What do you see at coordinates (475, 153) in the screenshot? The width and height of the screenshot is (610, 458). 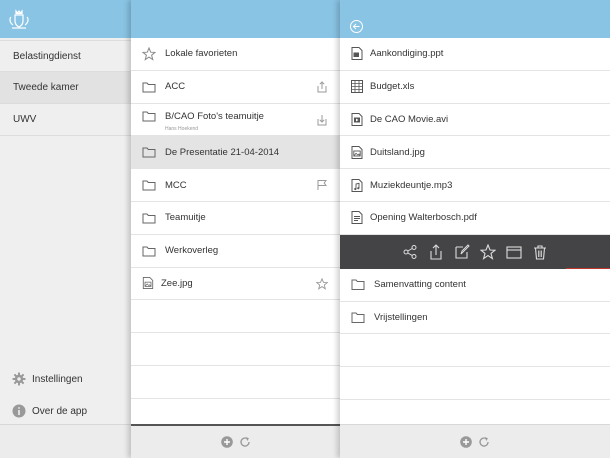 I see `file-row: Duitsland.jpg` at bounding box center [475, 153].